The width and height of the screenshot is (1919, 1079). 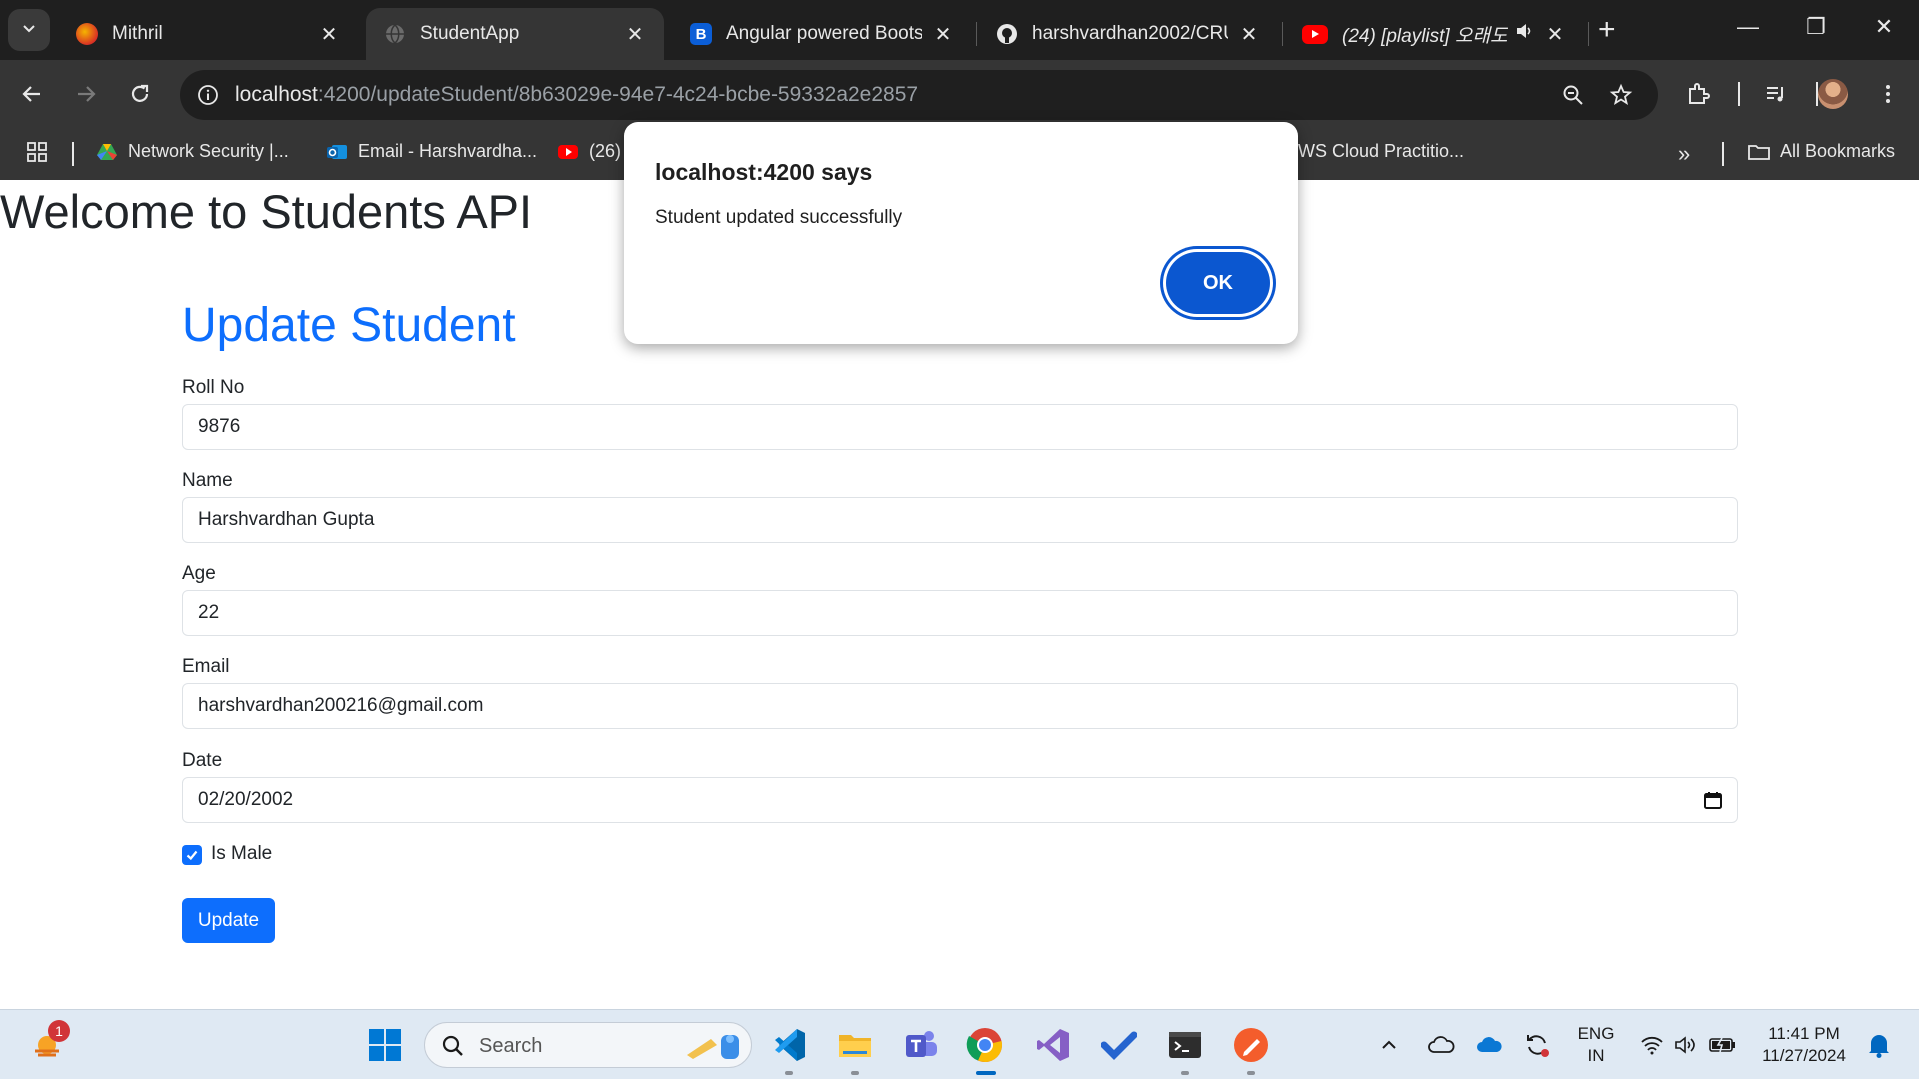 What do you see at coordinates (140, 94) in the screenshot?
I see `reload-button` at bounding box center [140, 94].